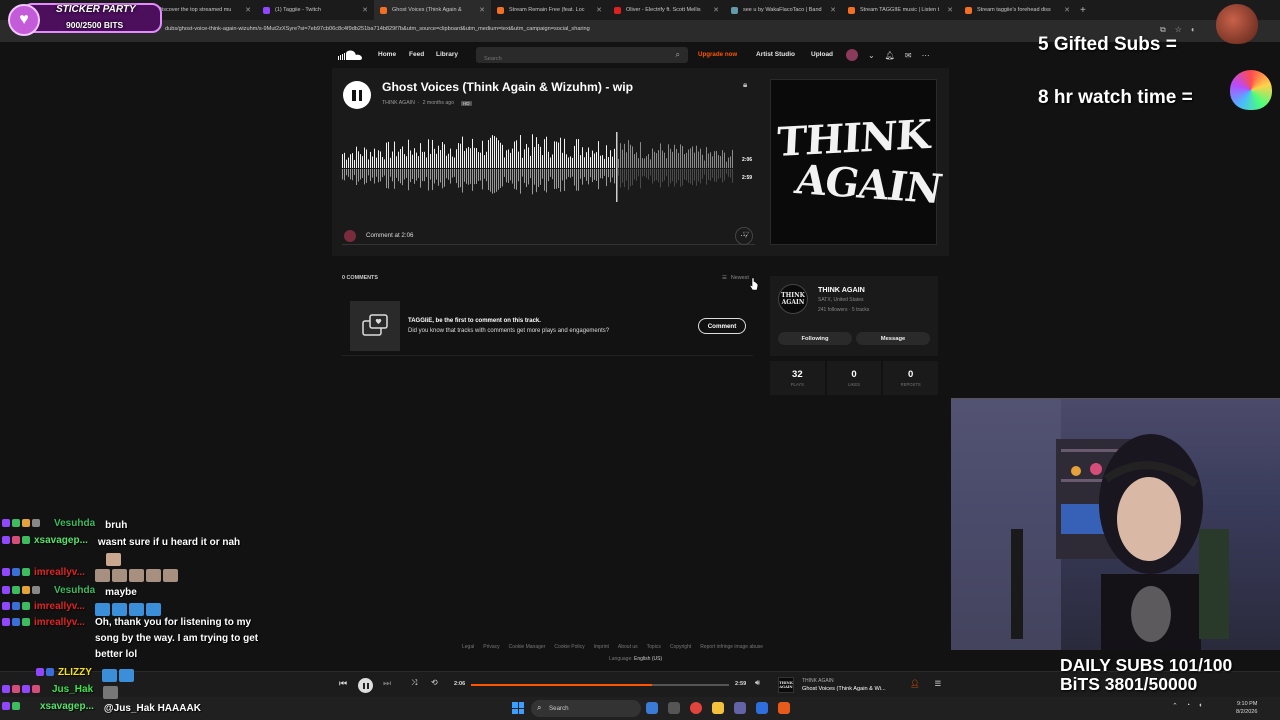  I want to click on browser-tab: Stream taggiie's forehead diss ✕, so click(1017, 10).